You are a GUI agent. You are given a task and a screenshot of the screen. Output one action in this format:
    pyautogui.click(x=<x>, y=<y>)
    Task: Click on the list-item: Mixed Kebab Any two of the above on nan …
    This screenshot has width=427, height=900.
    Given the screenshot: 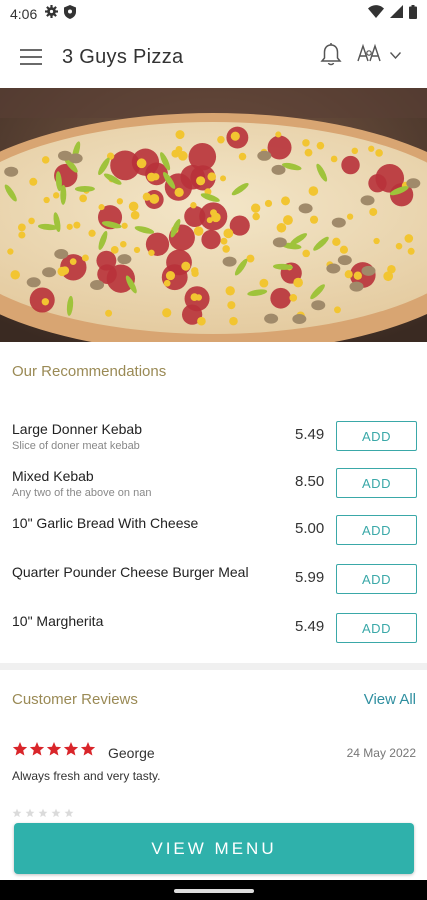 What is the action you would take?
    pyautogui.click(x=213, y=479)
    